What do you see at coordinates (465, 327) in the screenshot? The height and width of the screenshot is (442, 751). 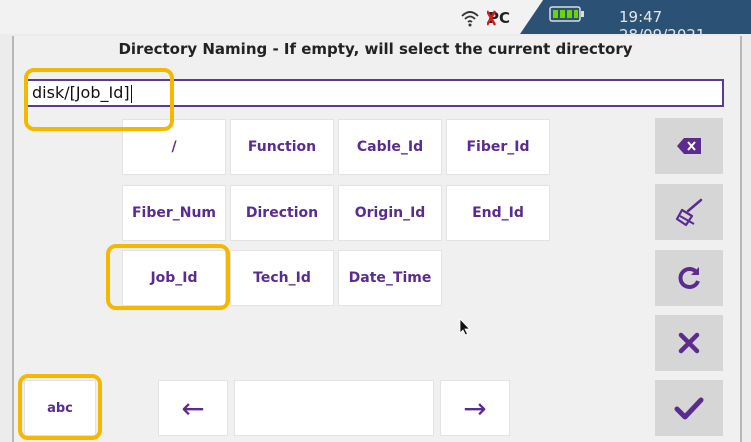 I see `mouse-pointer-icon` at bounding box center [465, 327].